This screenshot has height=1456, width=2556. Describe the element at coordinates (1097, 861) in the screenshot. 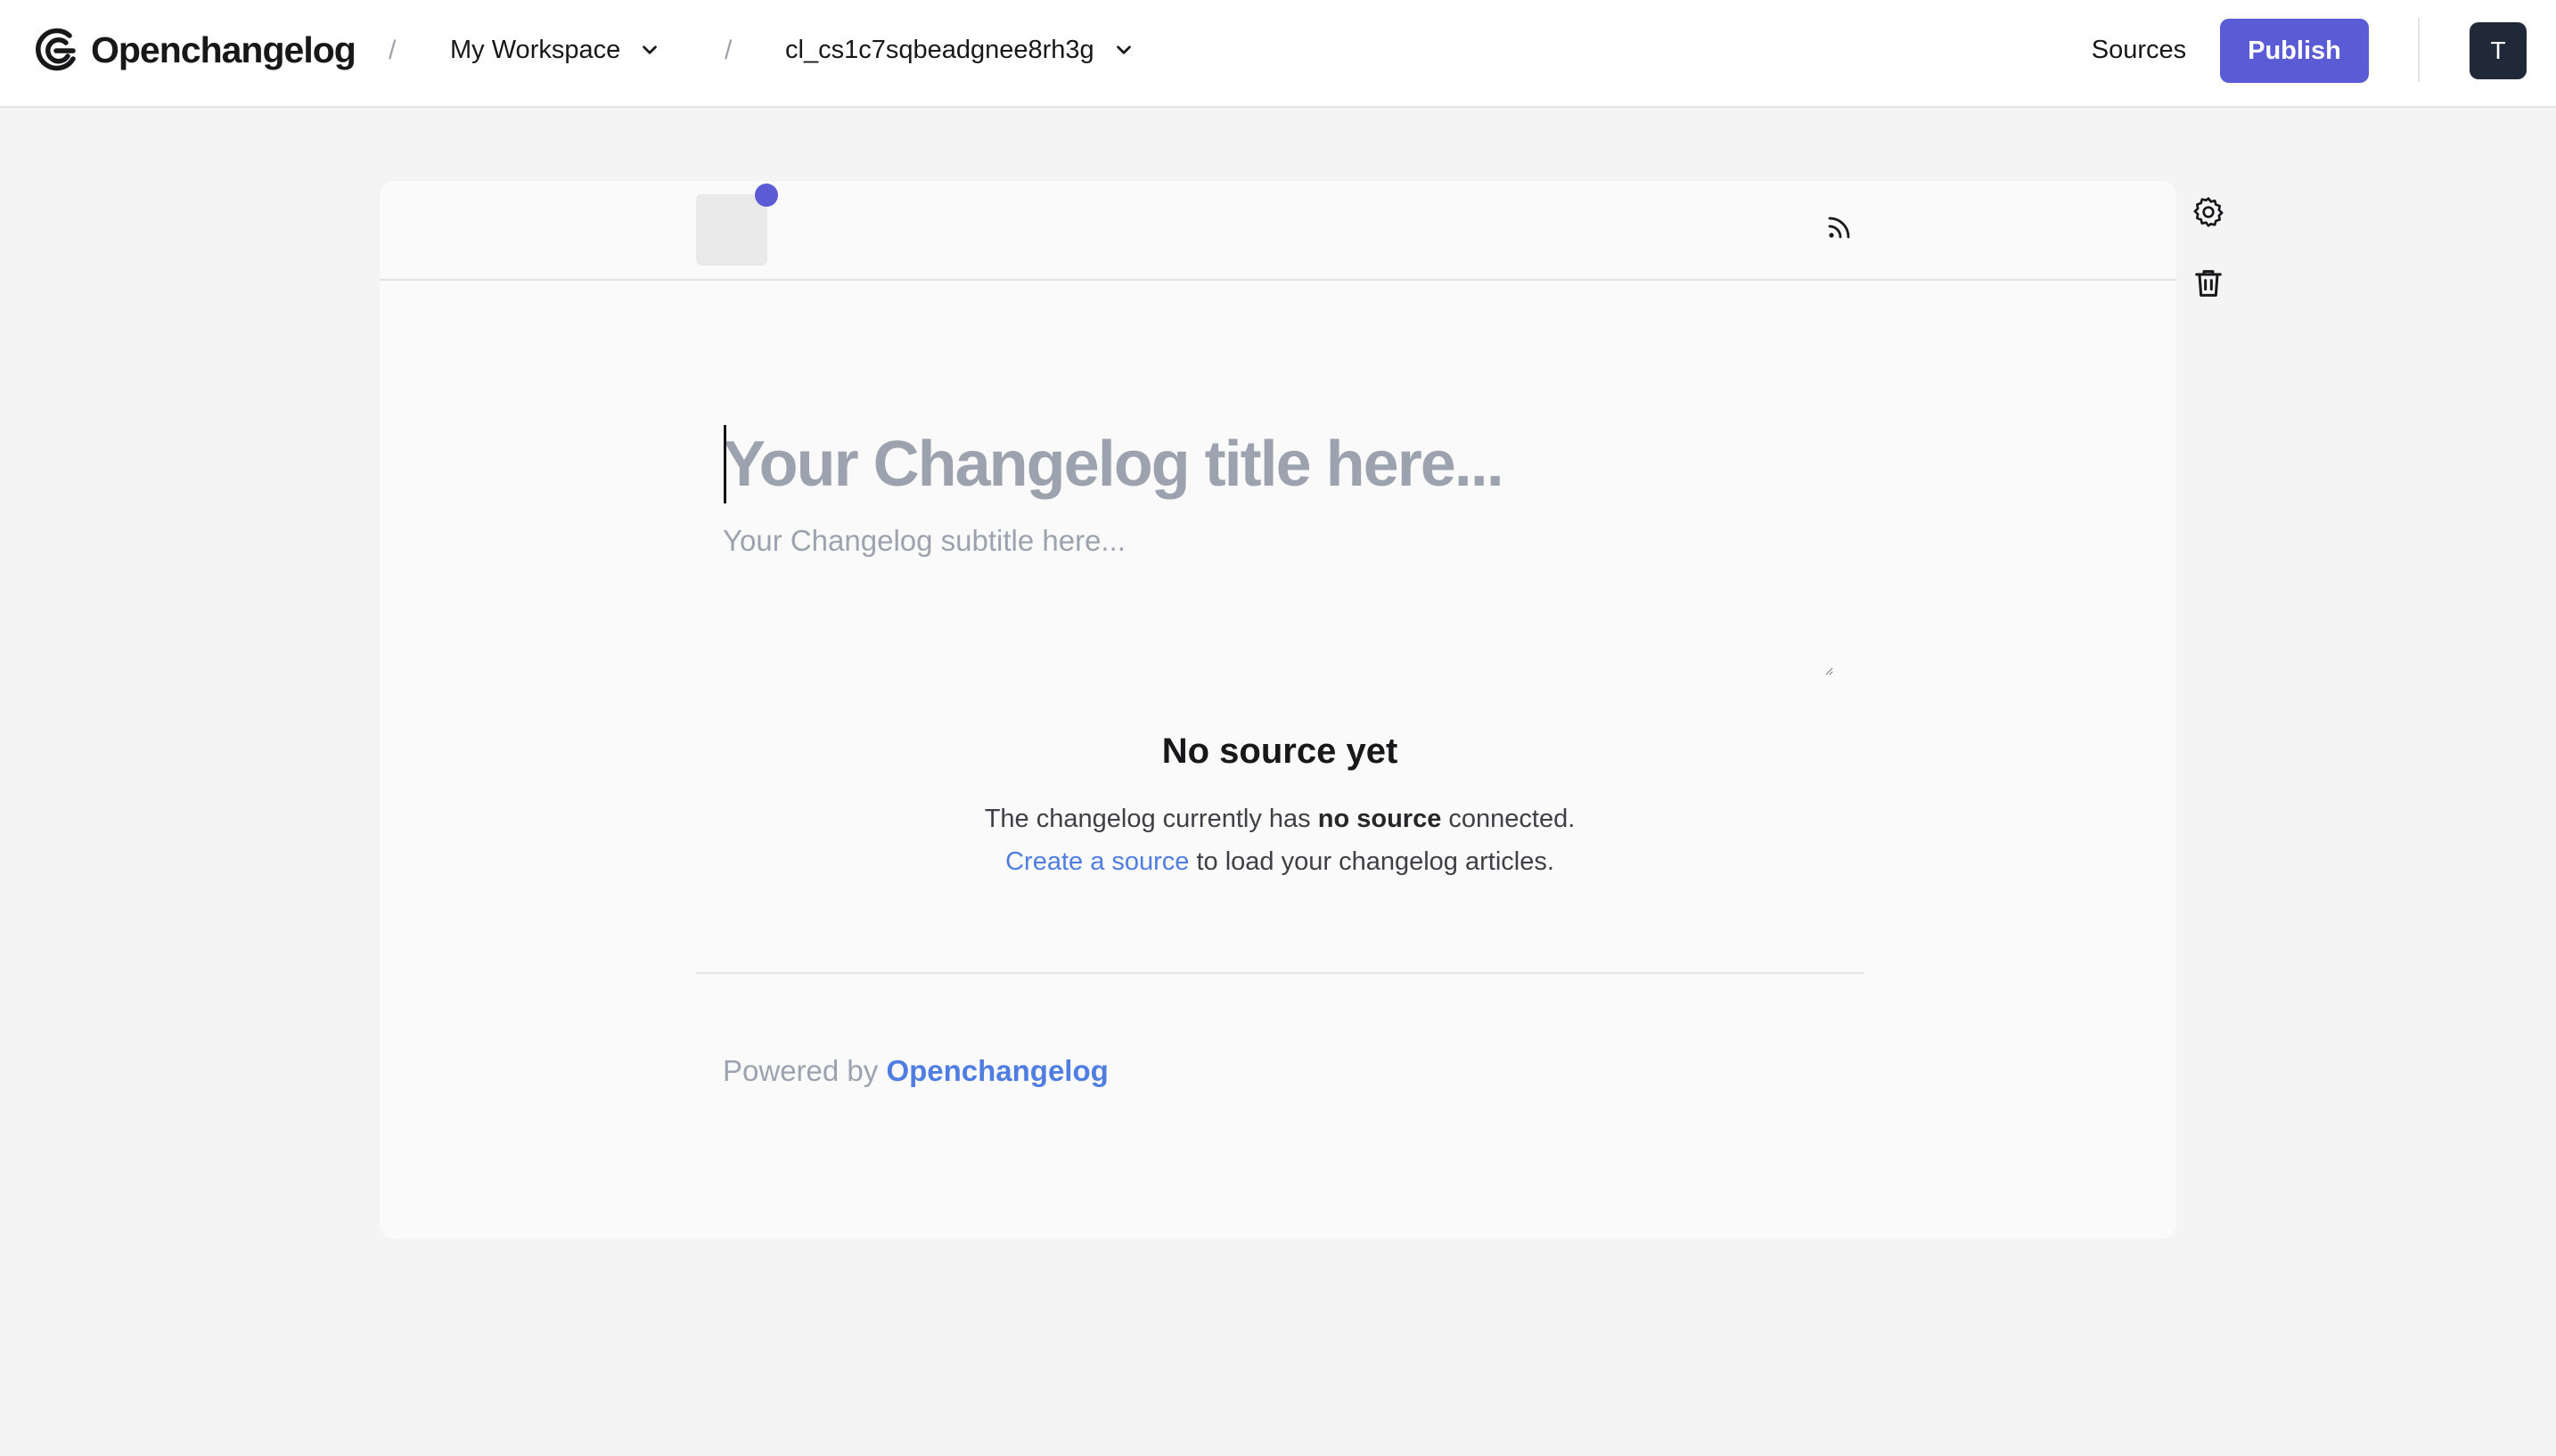

I see `create-source-link: Create a source` at that location.